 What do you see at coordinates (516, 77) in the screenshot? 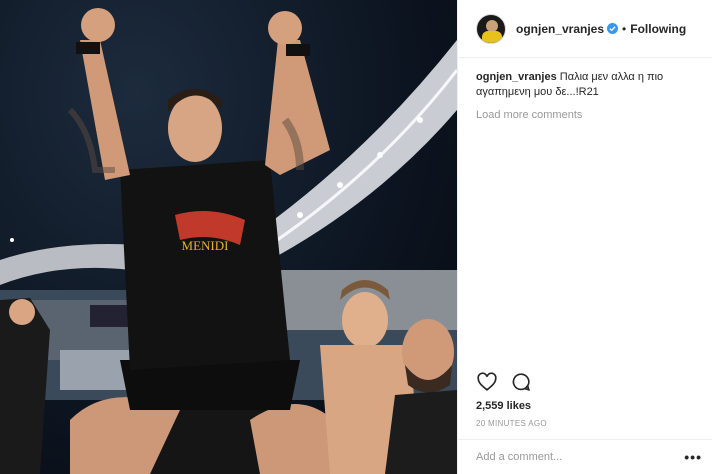
I see `caption-username: ognjen_vranjes` at bounding box center [516, 77].